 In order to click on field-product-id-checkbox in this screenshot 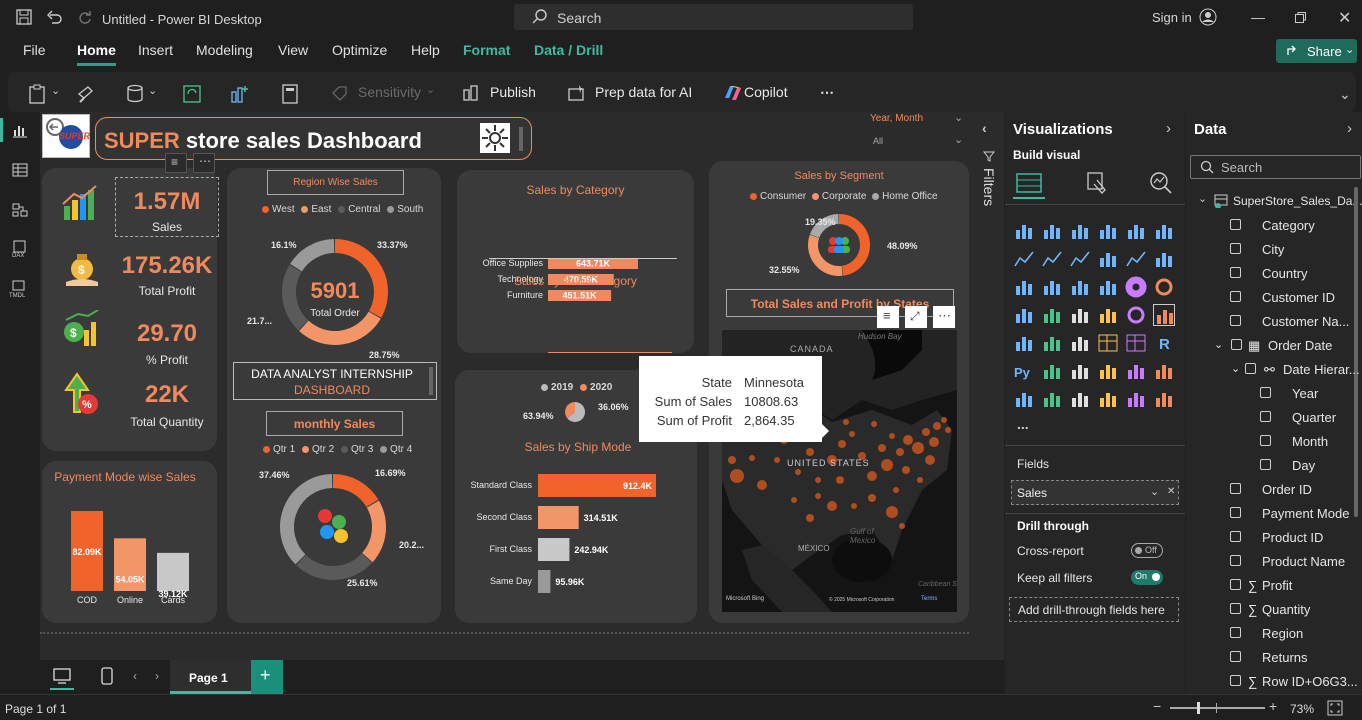, I will do `click(1235, 536)`.